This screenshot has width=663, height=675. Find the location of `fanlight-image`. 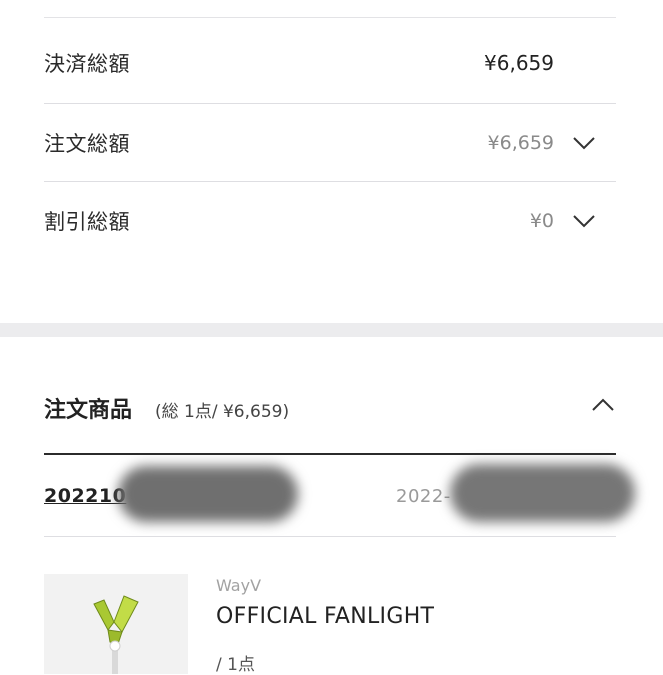

fanlight-image is located at coordinates (116, 634).